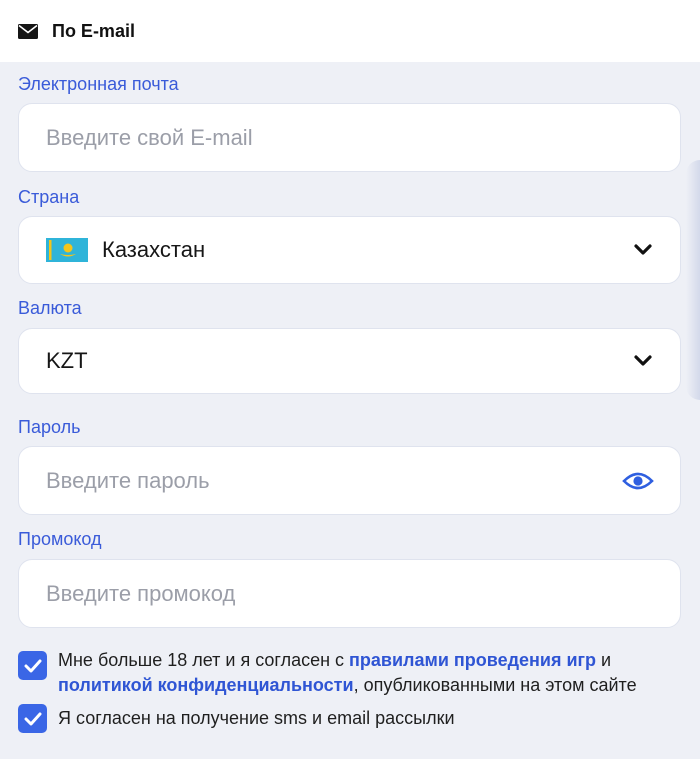 The width and height of the screenshot is (700, 759). I want to click on promo-field: Введите промокод, so click(349, 593).